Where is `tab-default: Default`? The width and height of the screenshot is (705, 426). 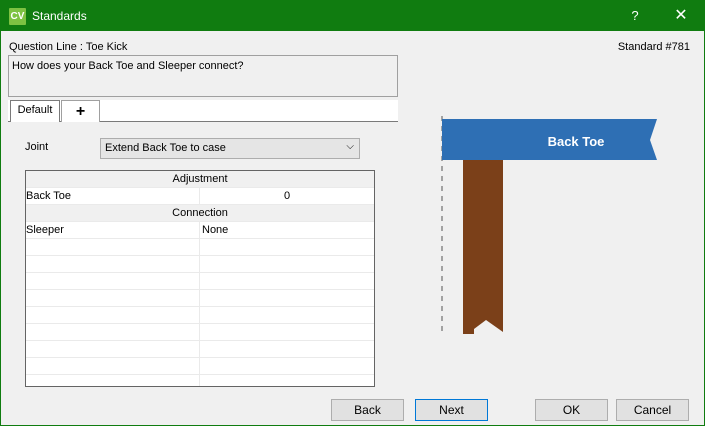 tab-default: Default is located at coordinates (35, 111).